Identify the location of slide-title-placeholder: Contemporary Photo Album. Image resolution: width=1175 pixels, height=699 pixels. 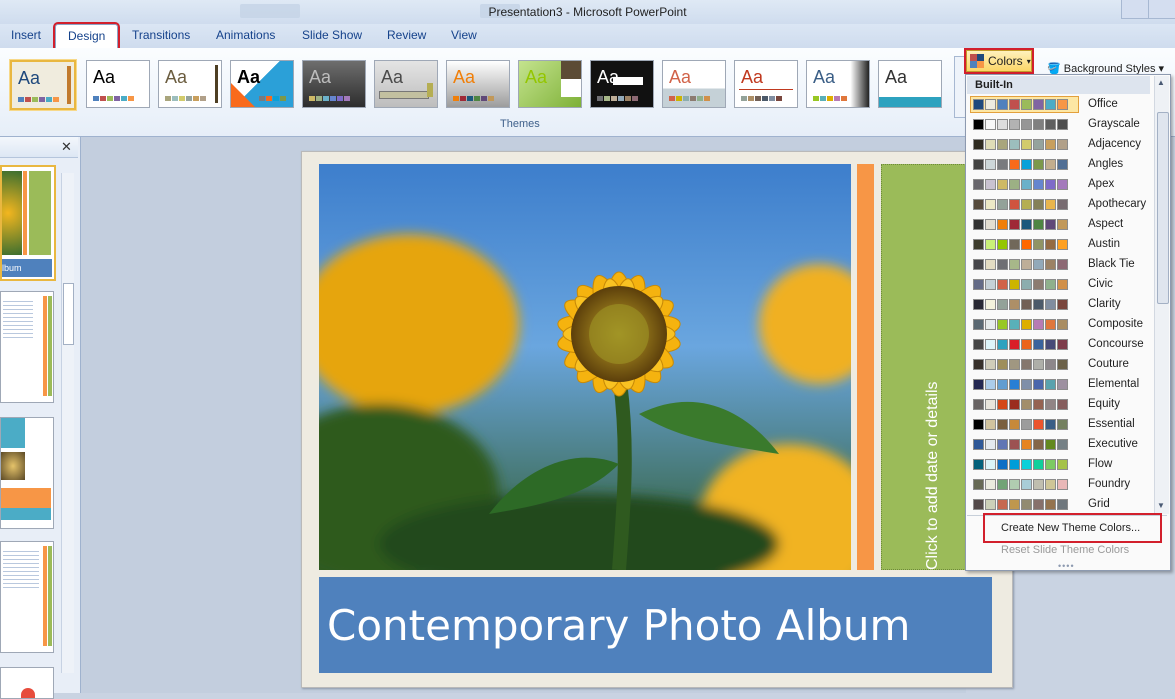
(655, 625).